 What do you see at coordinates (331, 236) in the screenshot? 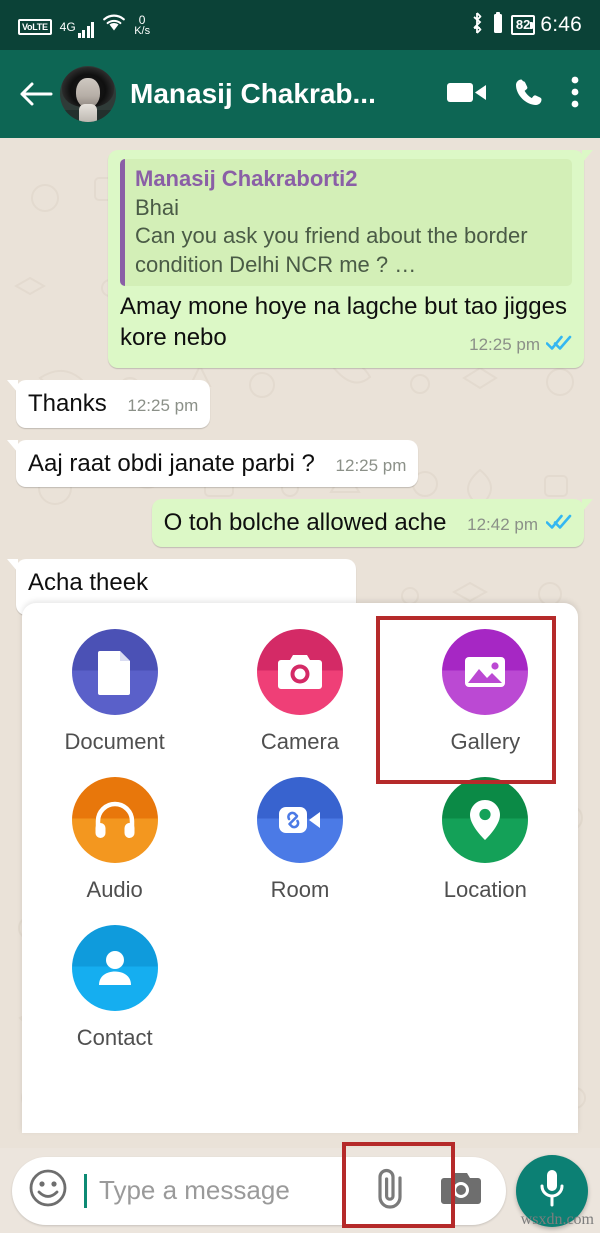
I see `quoted-text-line2: Can you ask you friend about the border` at bounding box center [331, 236].